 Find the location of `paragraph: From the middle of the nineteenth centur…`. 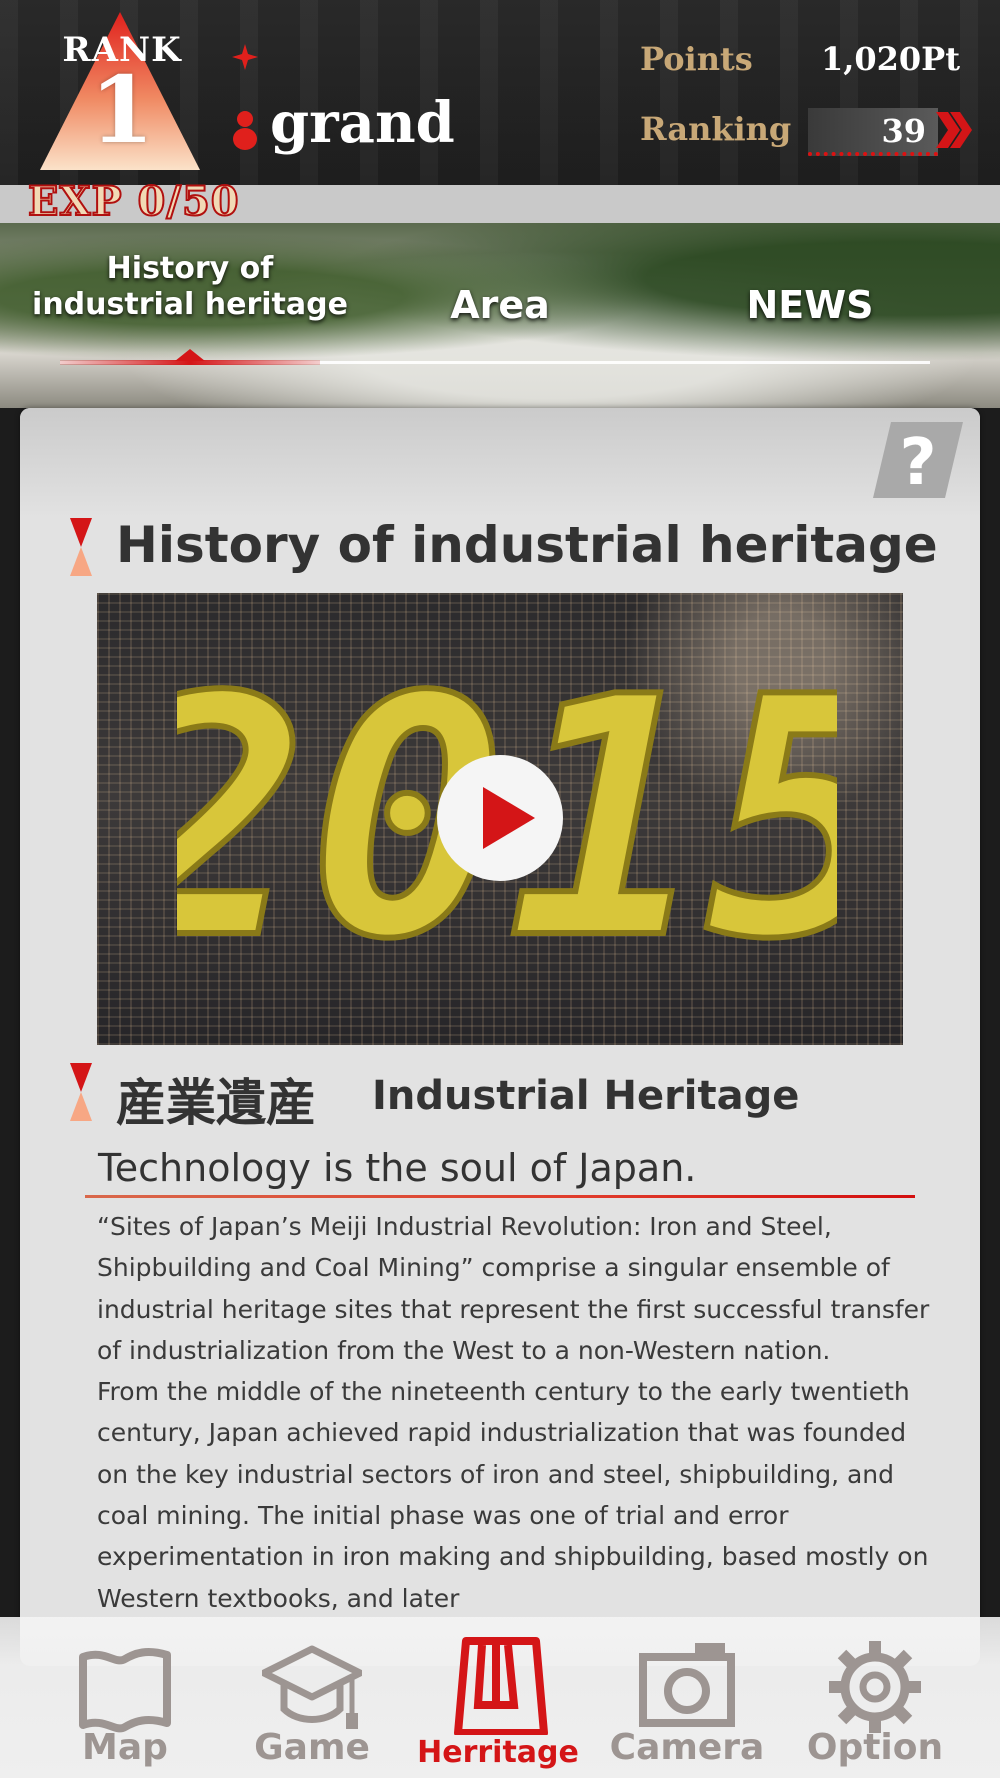

paragraph: From the middle of the nineteenth centur… is located at coordinates (513, 1495).